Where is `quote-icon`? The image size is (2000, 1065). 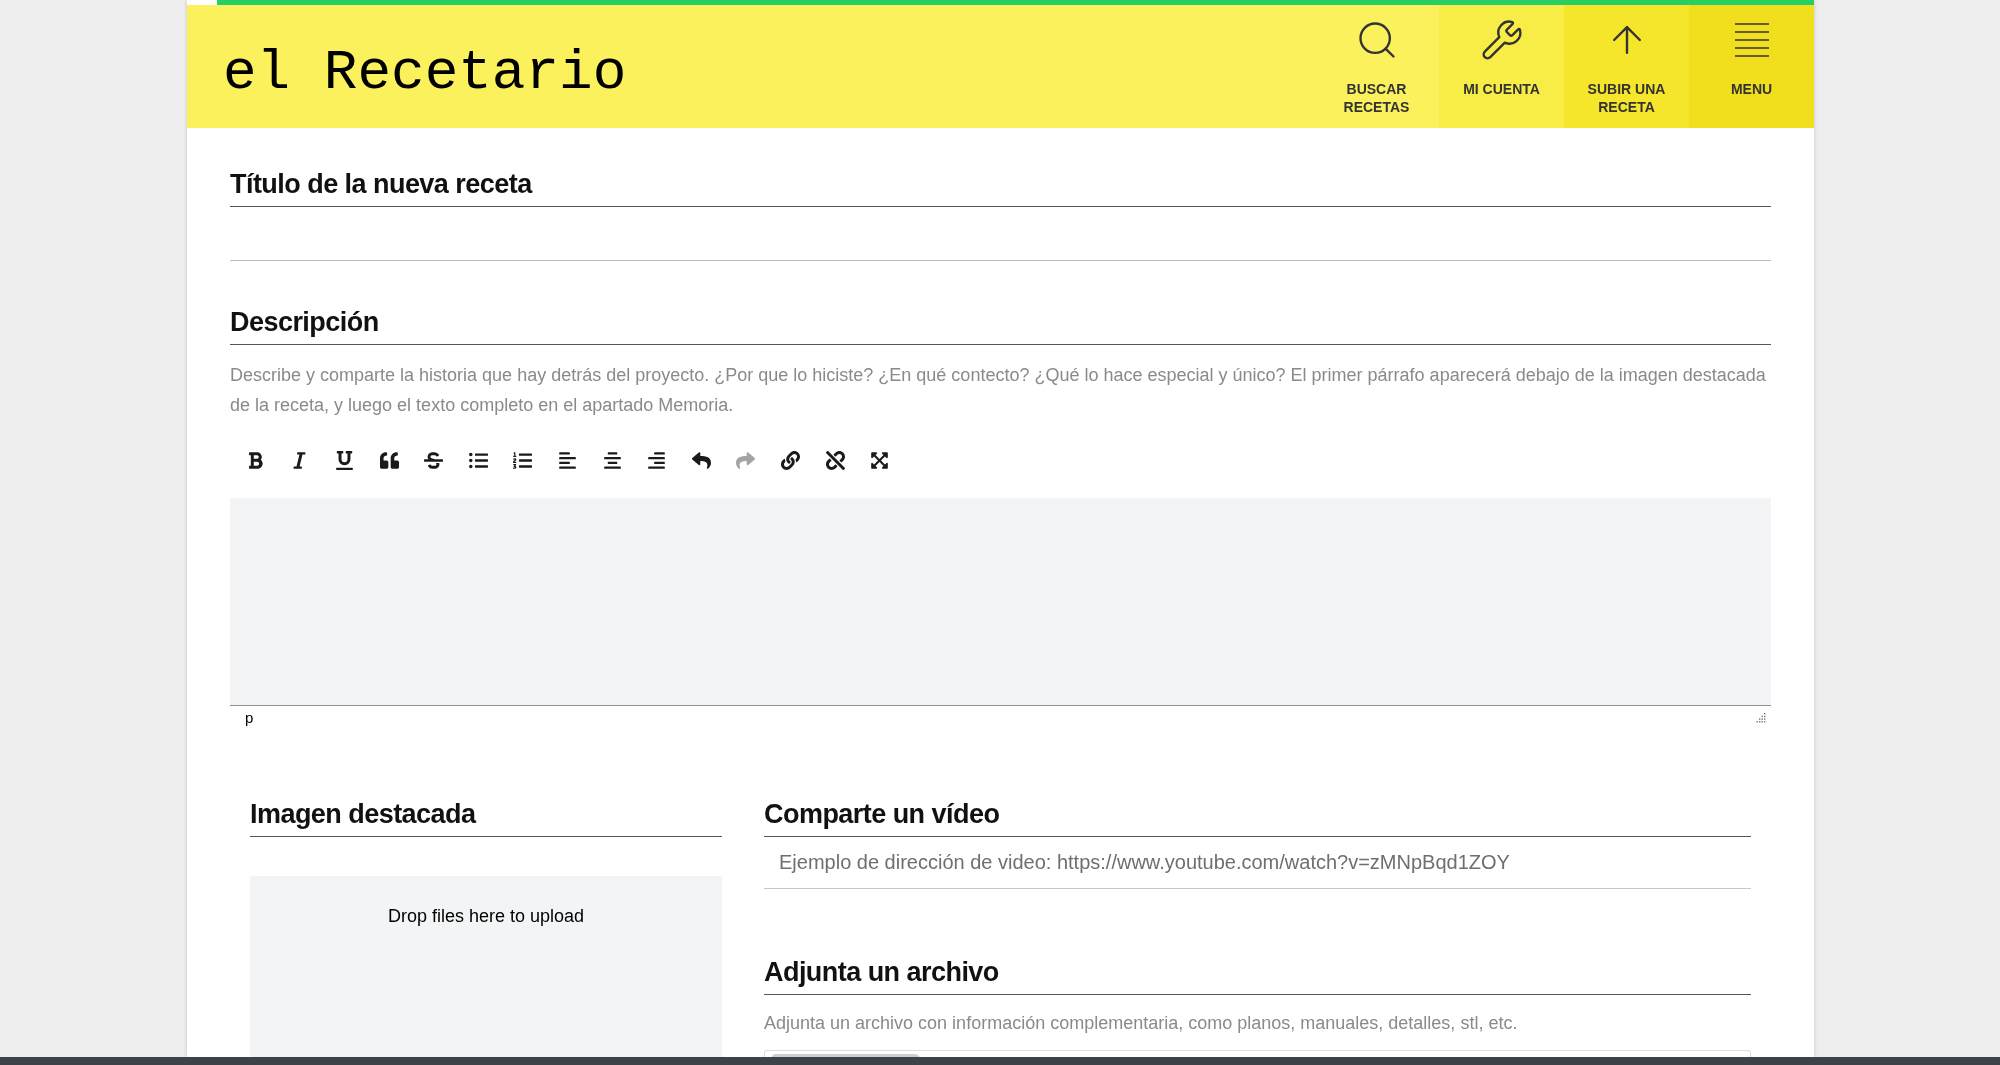 quote-icon is located at coordinates (389, 460).